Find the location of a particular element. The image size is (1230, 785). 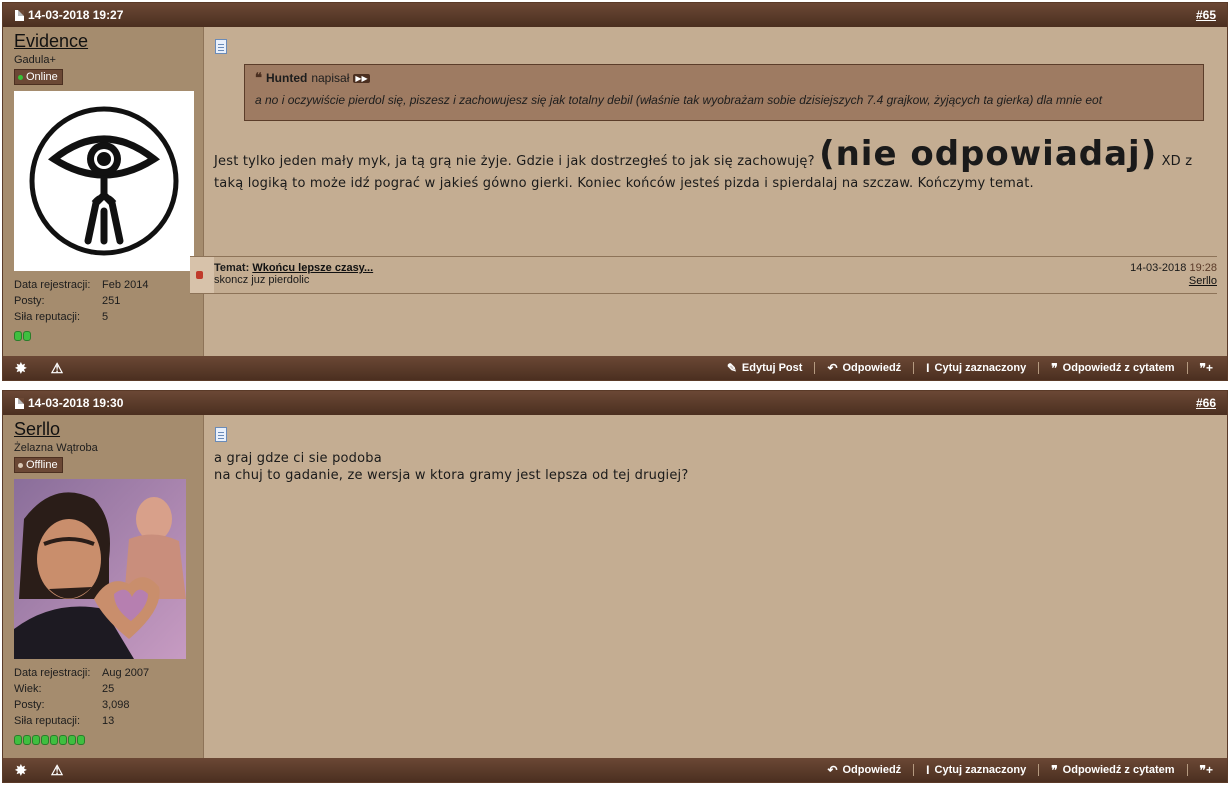

text-cursor-icon: I is located at coordinates (928, 770).